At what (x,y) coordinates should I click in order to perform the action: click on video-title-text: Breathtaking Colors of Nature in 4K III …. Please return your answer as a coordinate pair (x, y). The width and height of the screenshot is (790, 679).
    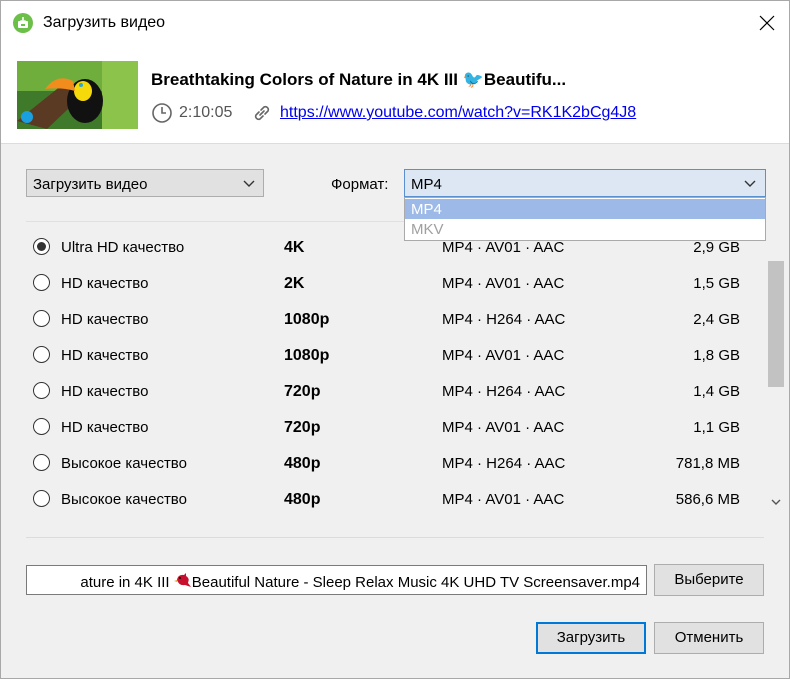
    Looking at the image, I should click on (359, 79).